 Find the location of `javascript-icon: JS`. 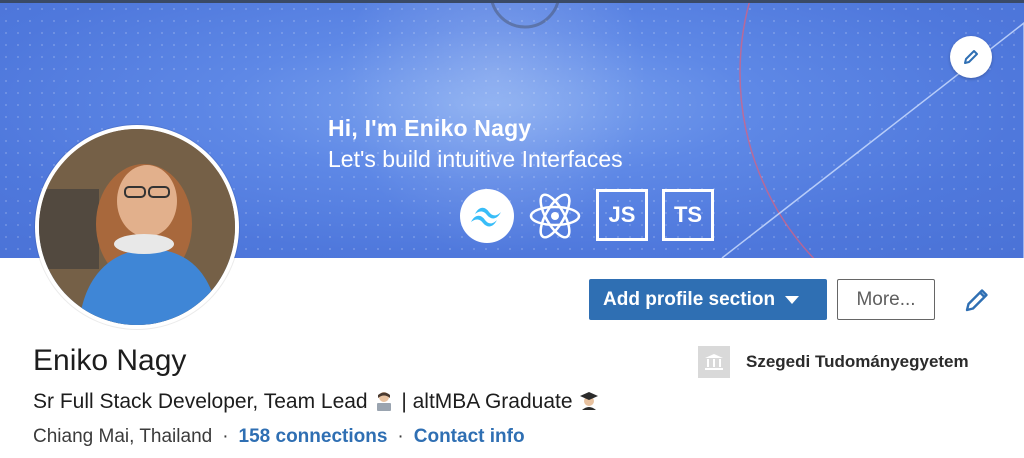

javascript-icon: JS is located at coordinates (622, 215).